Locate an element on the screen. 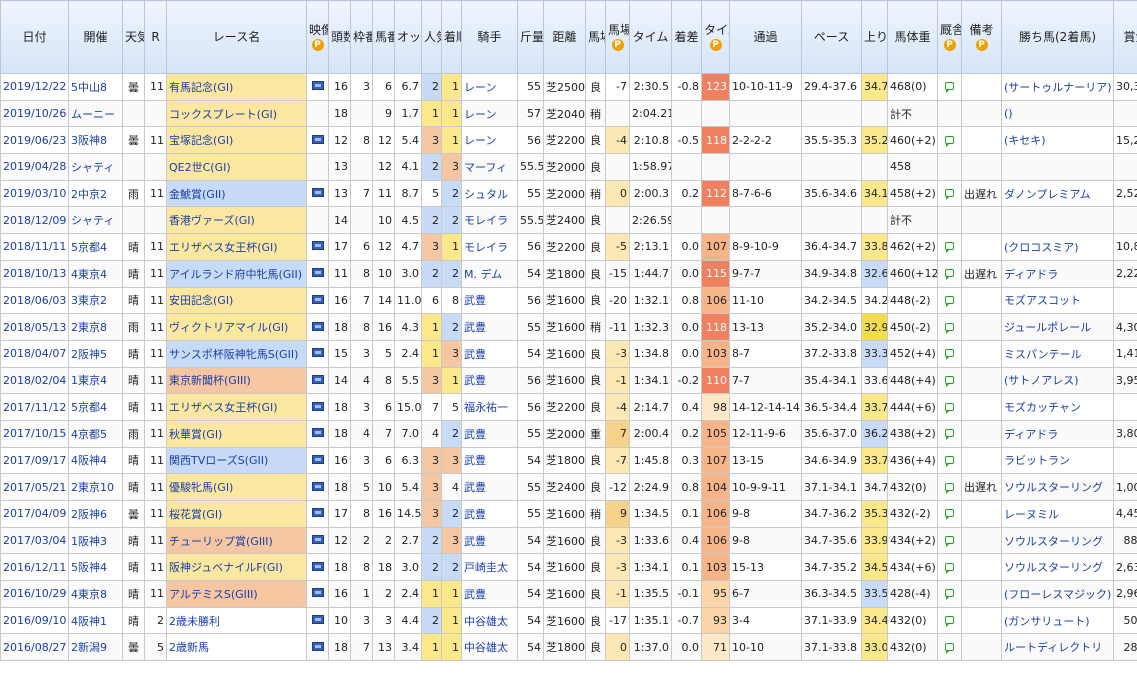 Image resolution: width=1137 pixels, height=692 pixels. header-prize: 賞金 is located at coordinates (1125, 37).